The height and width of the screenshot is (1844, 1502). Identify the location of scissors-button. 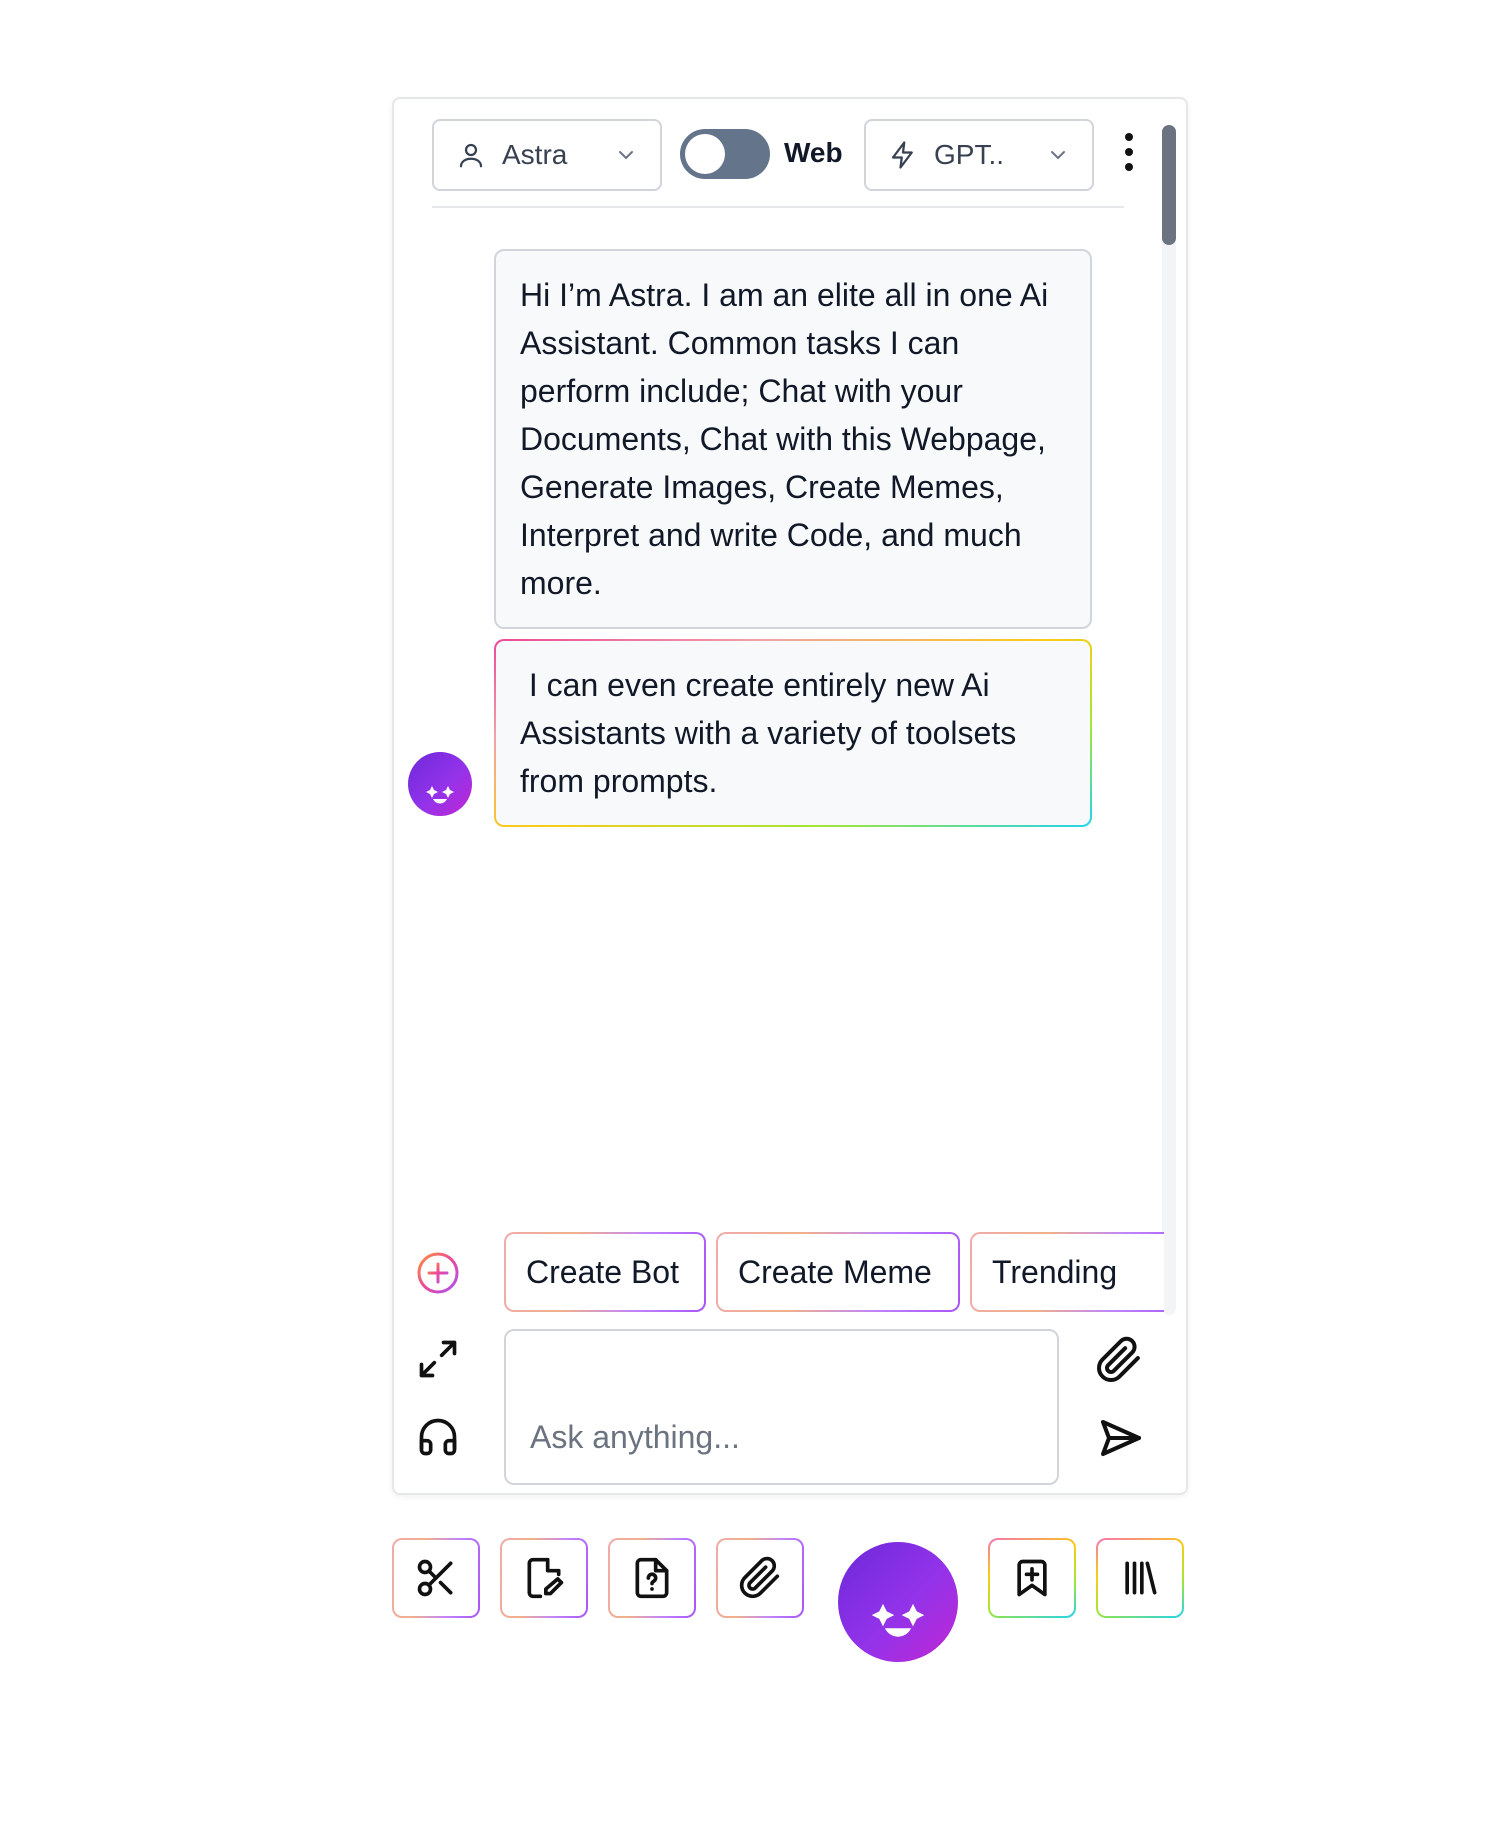
(436, 1578).